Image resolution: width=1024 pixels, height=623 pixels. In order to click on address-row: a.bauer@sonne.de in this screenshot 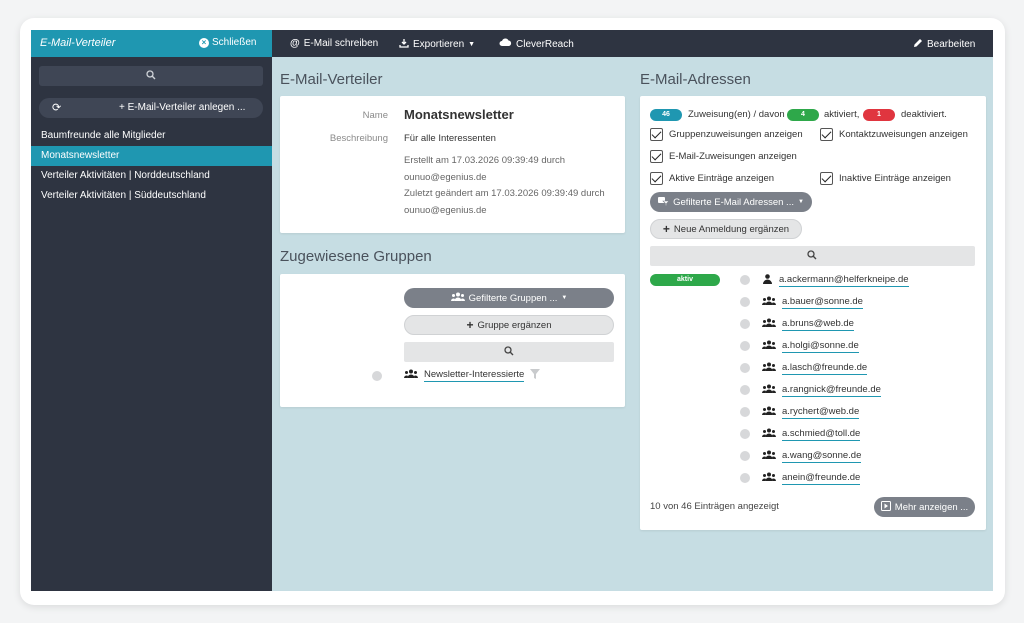, I will do `click(801, 302)`.